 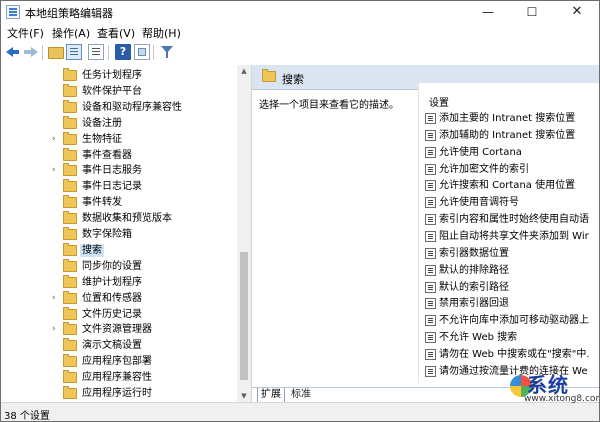 I want to click on tree-item: 同步你的设置, so click(x=119, y=266).